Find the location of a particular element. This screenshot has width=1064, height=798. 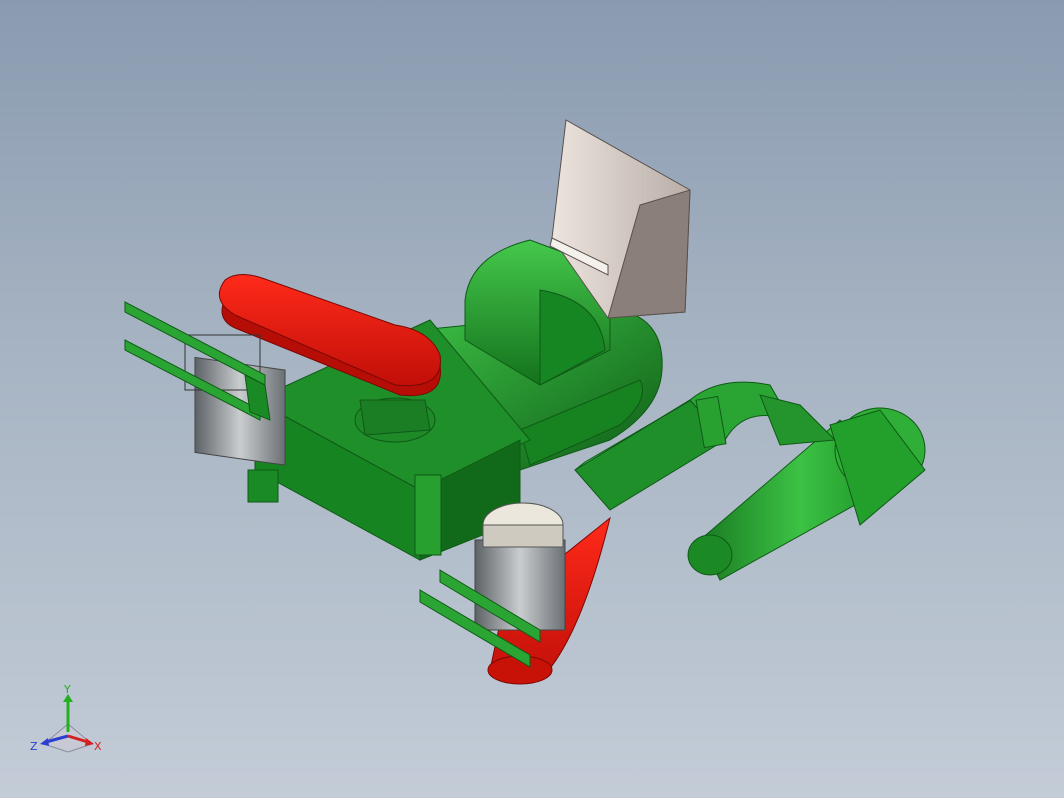

y-axis-label: Y is located at coordinates (67, 690).